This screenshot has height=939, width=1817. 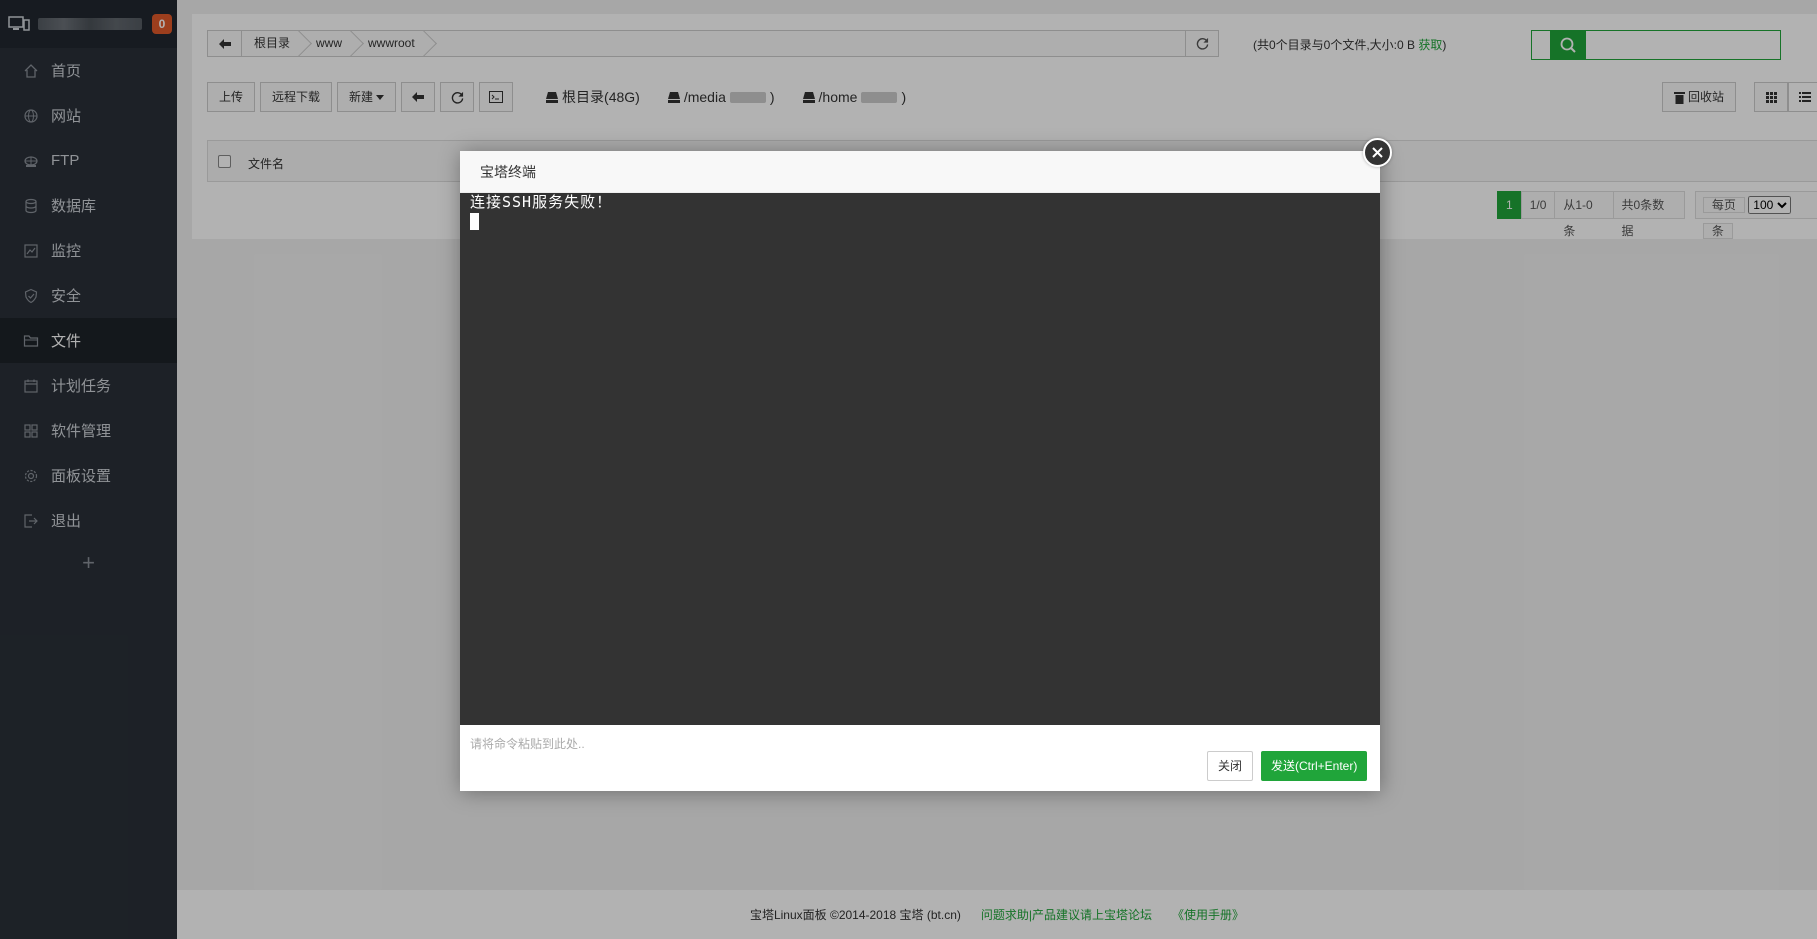 What do you see at coordinates (1314, 766) in the screenshot?
I see `send-command-button: 发送(Ctrl+Enter)` at bounding box center [1314, 766].